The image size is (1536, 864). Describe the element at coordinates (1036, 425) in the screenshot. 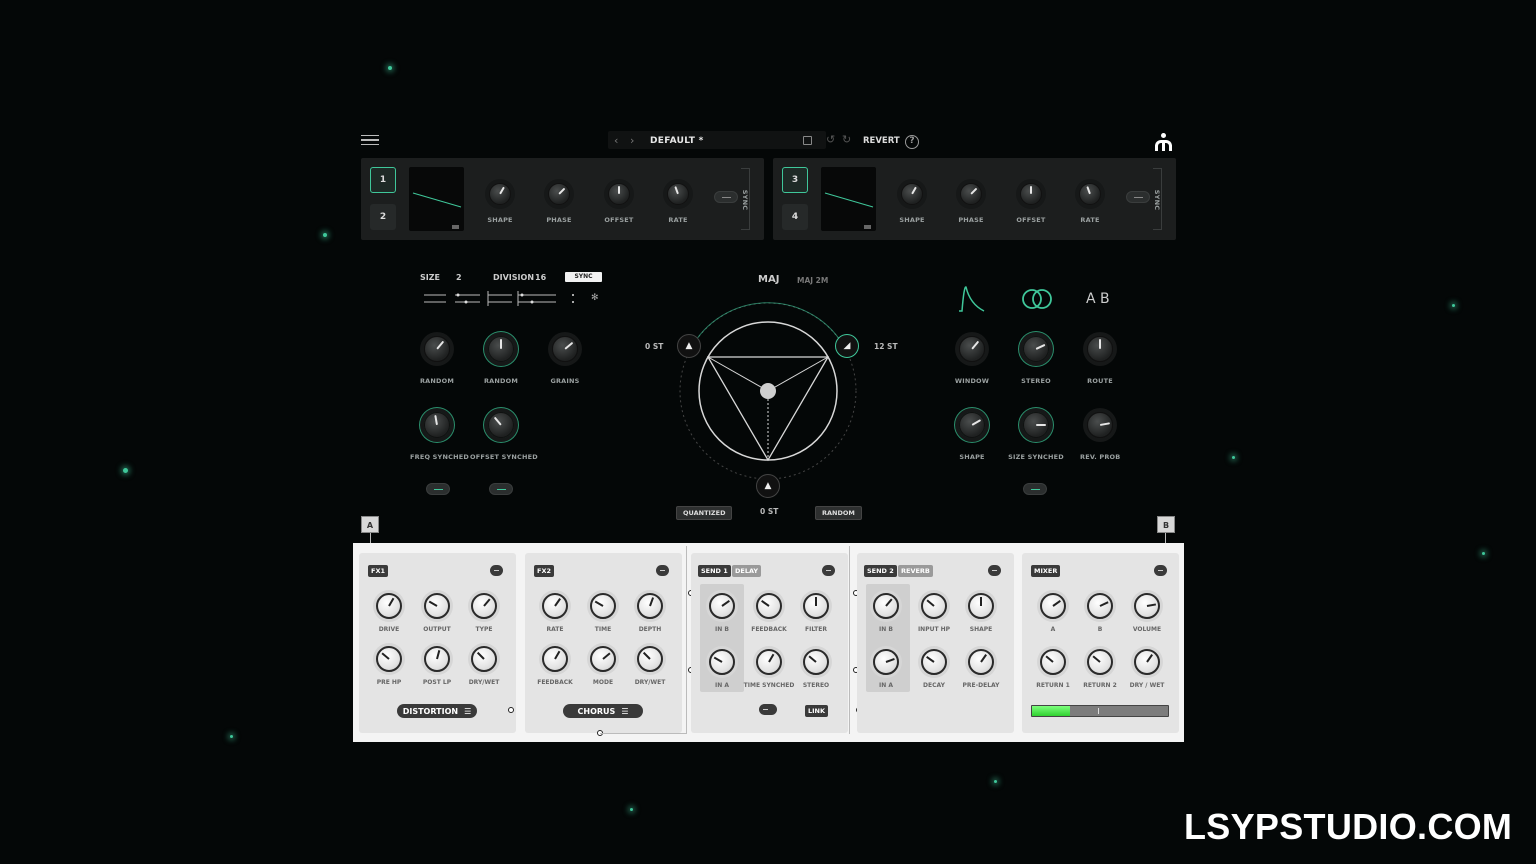

I see `size-synched-knob` at that location.